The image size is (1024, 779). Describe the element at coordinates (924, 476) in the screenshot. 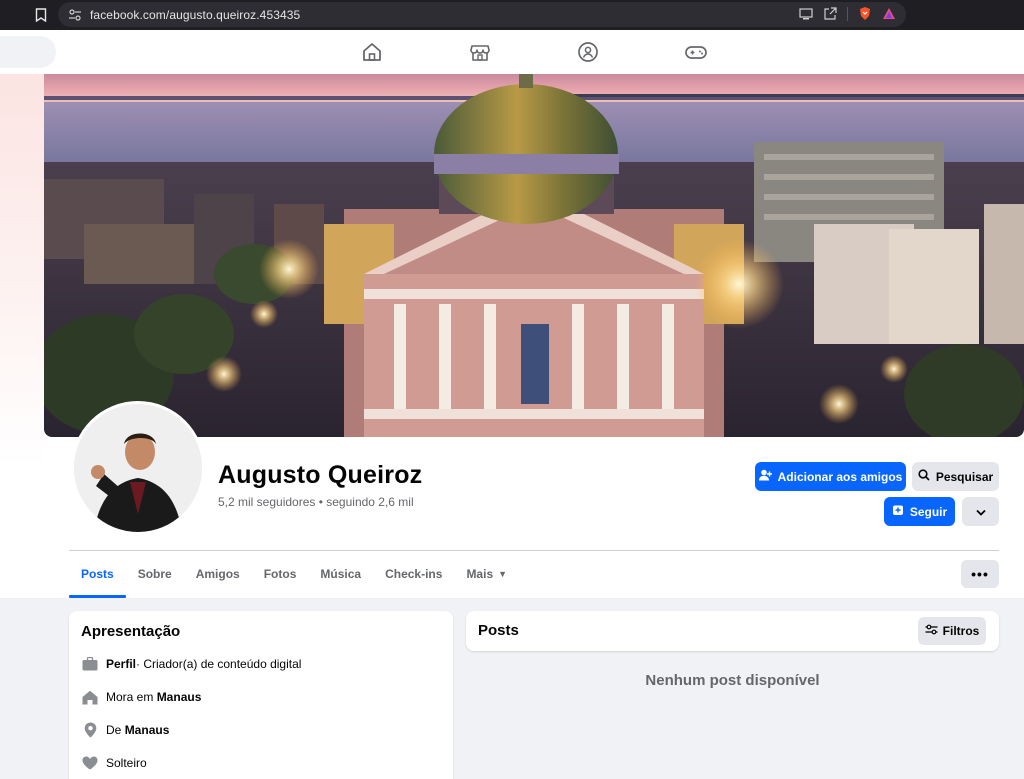

I see `search-icon` at that location.